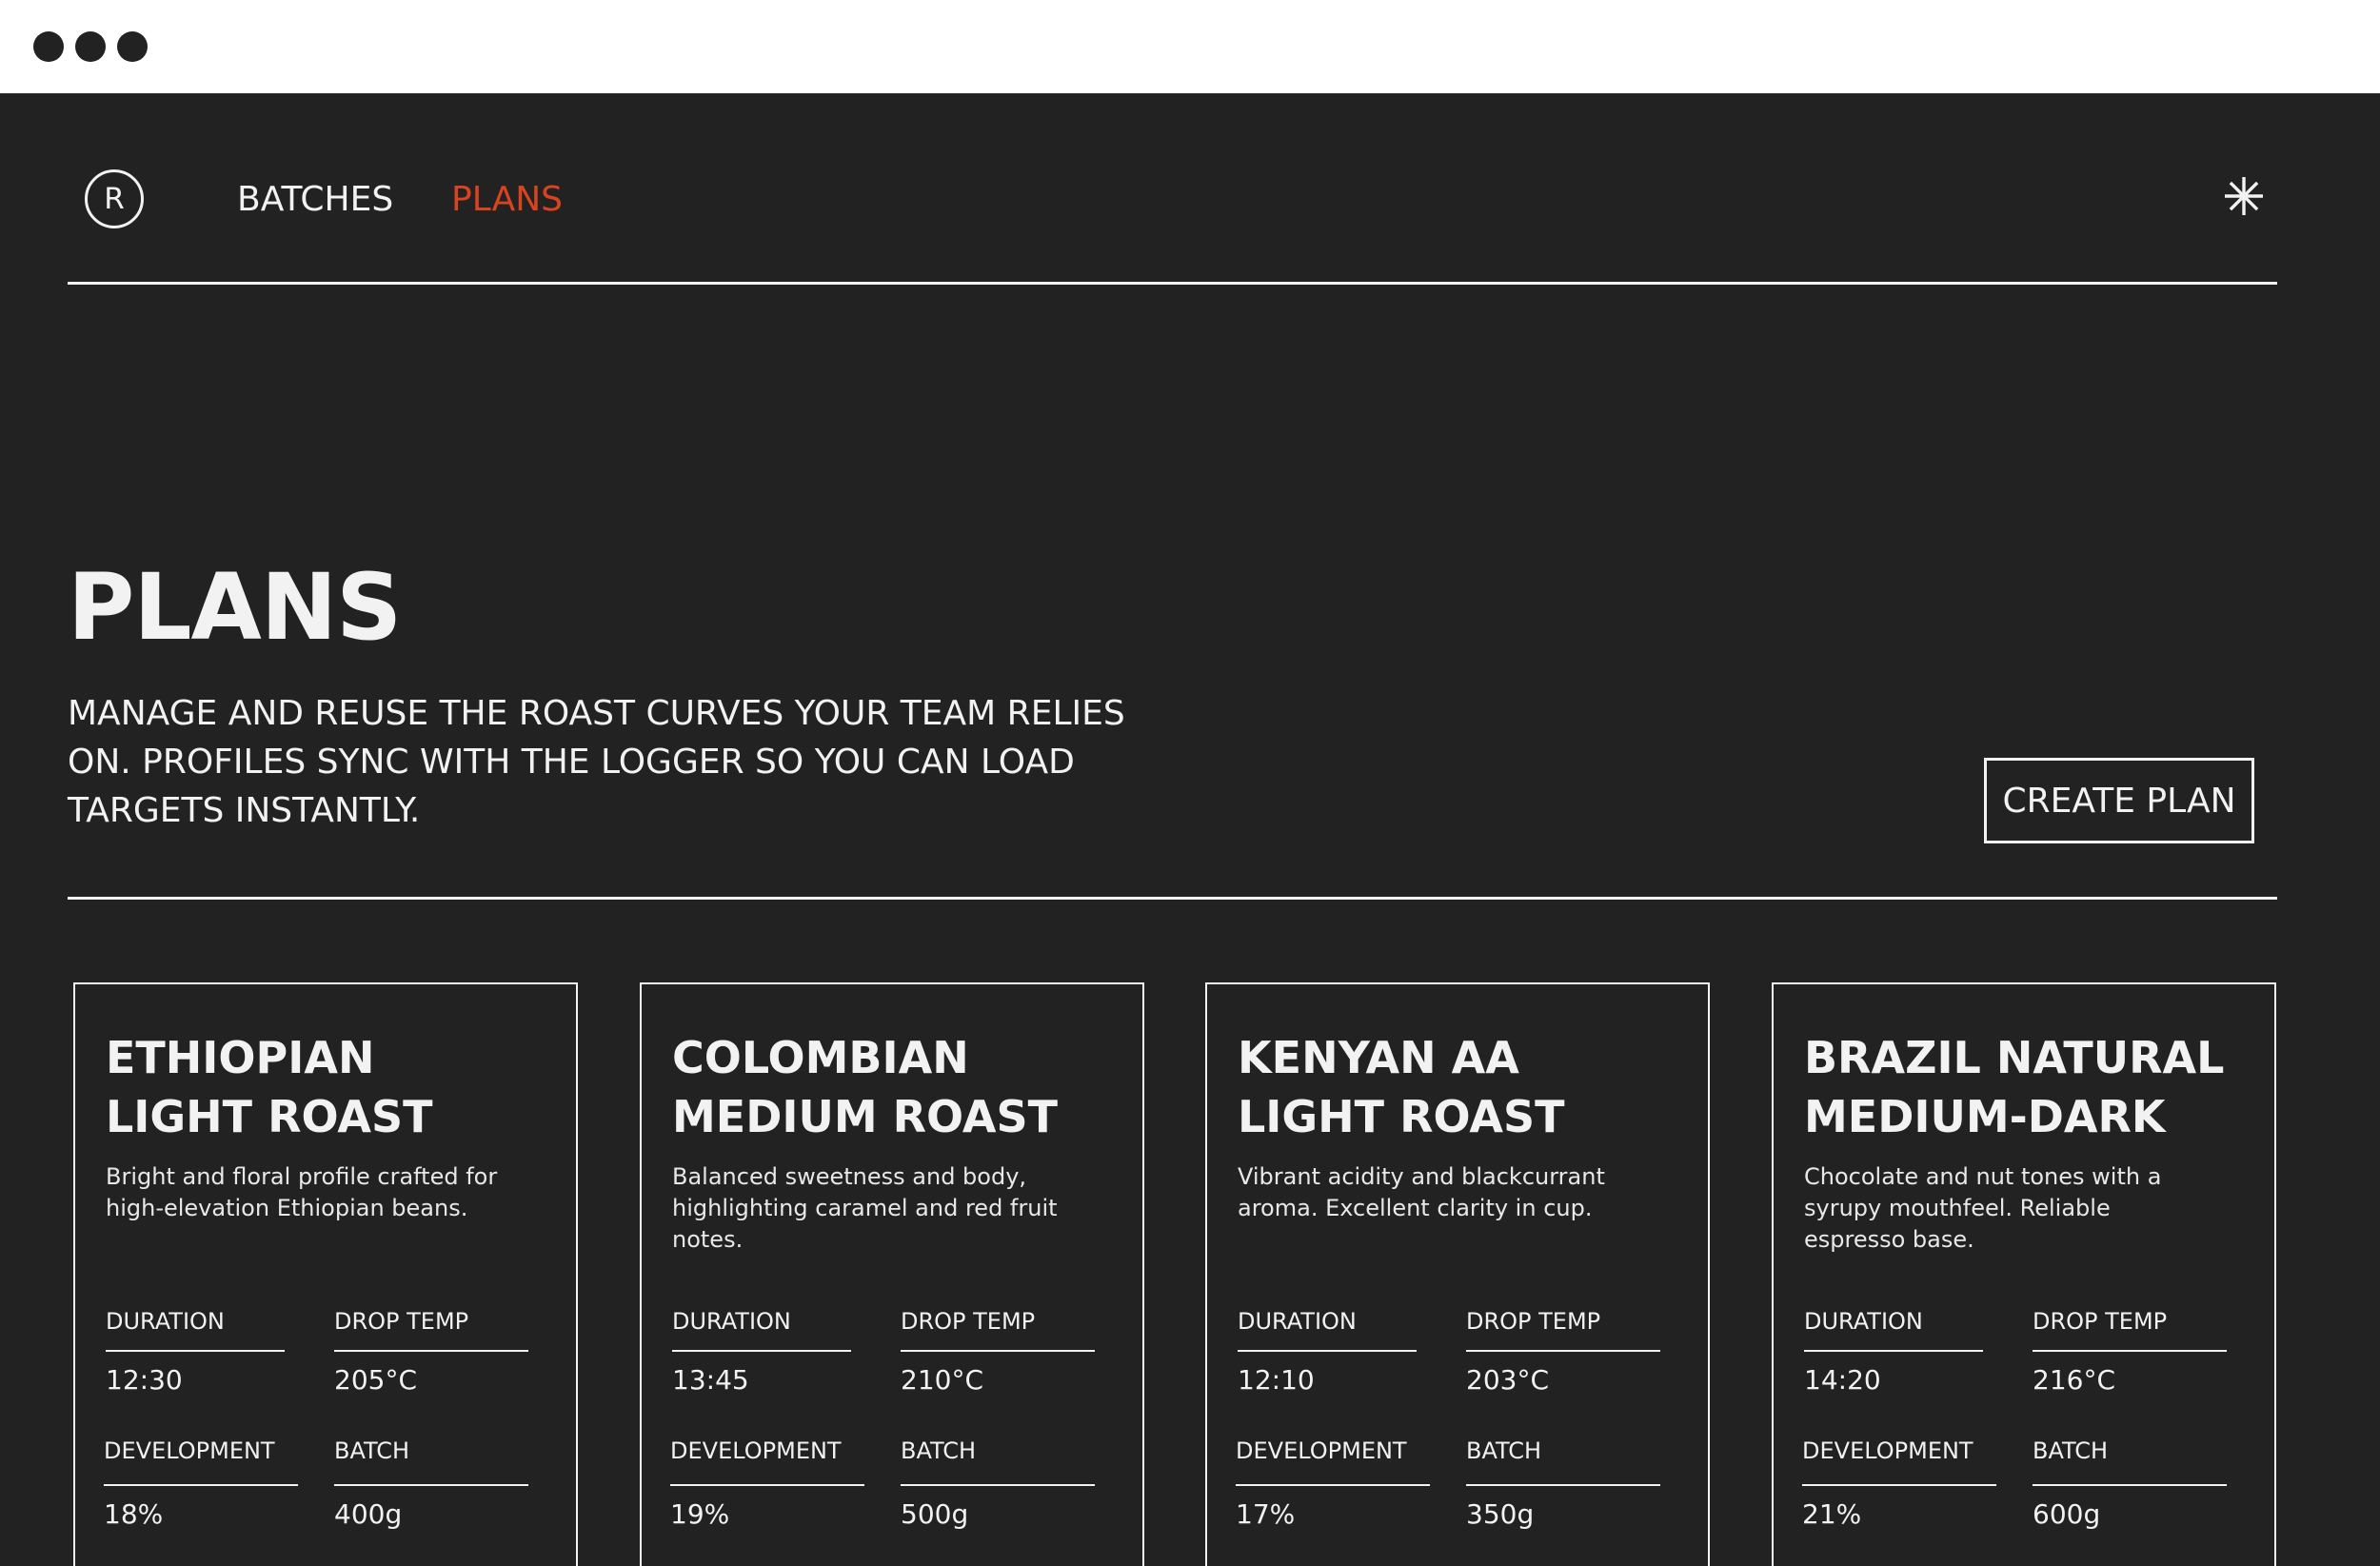  Describe the element at coordinates (235, 608) in the screenshot. I see `page-title: PLANS` at that location.